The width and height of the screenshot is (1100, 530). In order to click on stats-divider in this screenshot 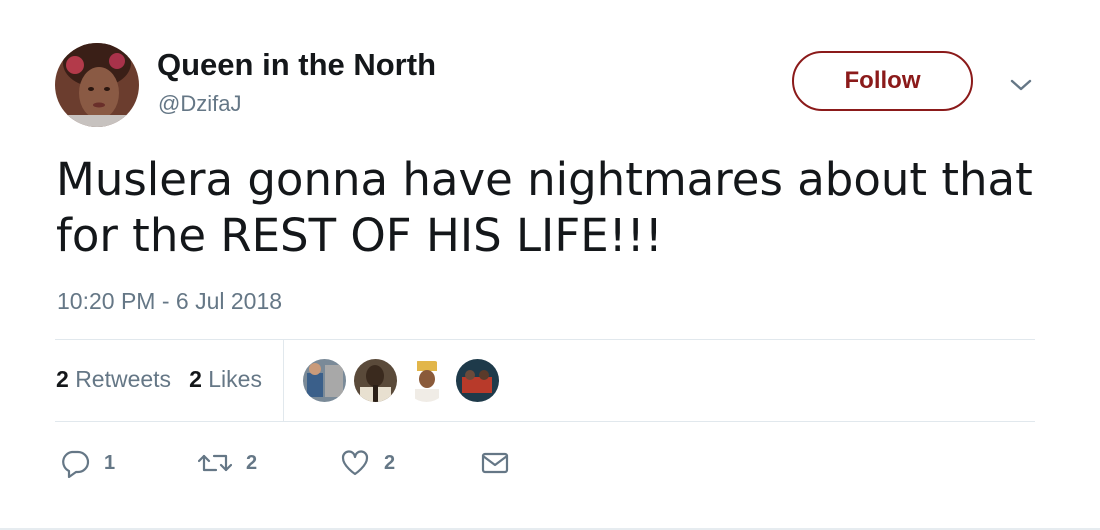, I will do `click(283, 380)`.